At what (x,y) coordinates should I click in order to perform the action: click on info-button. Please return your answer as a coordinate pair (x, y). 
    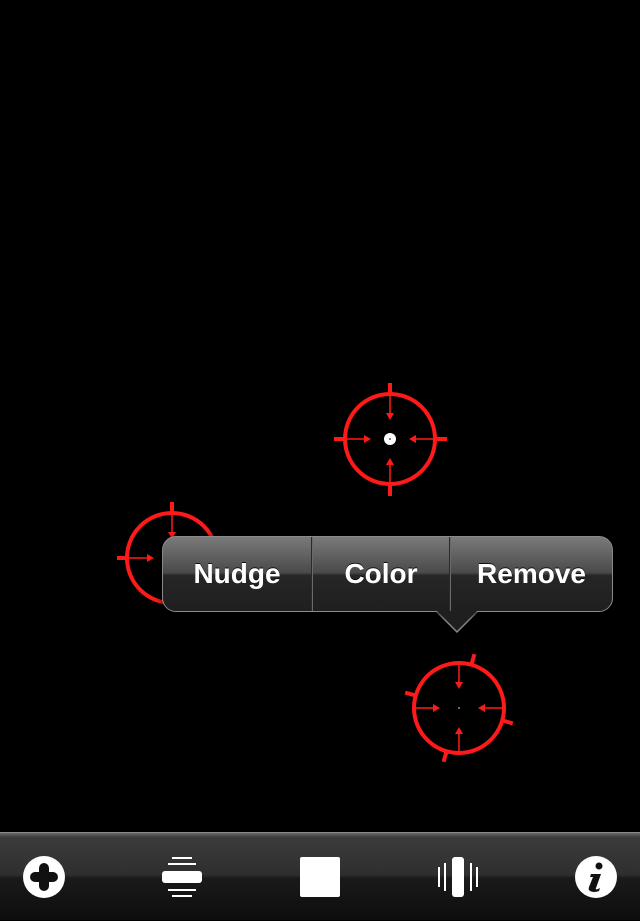
    Looking at the image, I should click on (596, 877).